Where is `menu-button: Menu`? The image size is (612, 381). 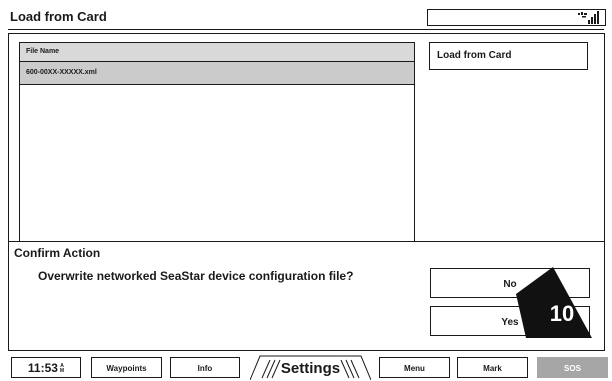
menu-button: Menu is located at coordinates (414, 367).